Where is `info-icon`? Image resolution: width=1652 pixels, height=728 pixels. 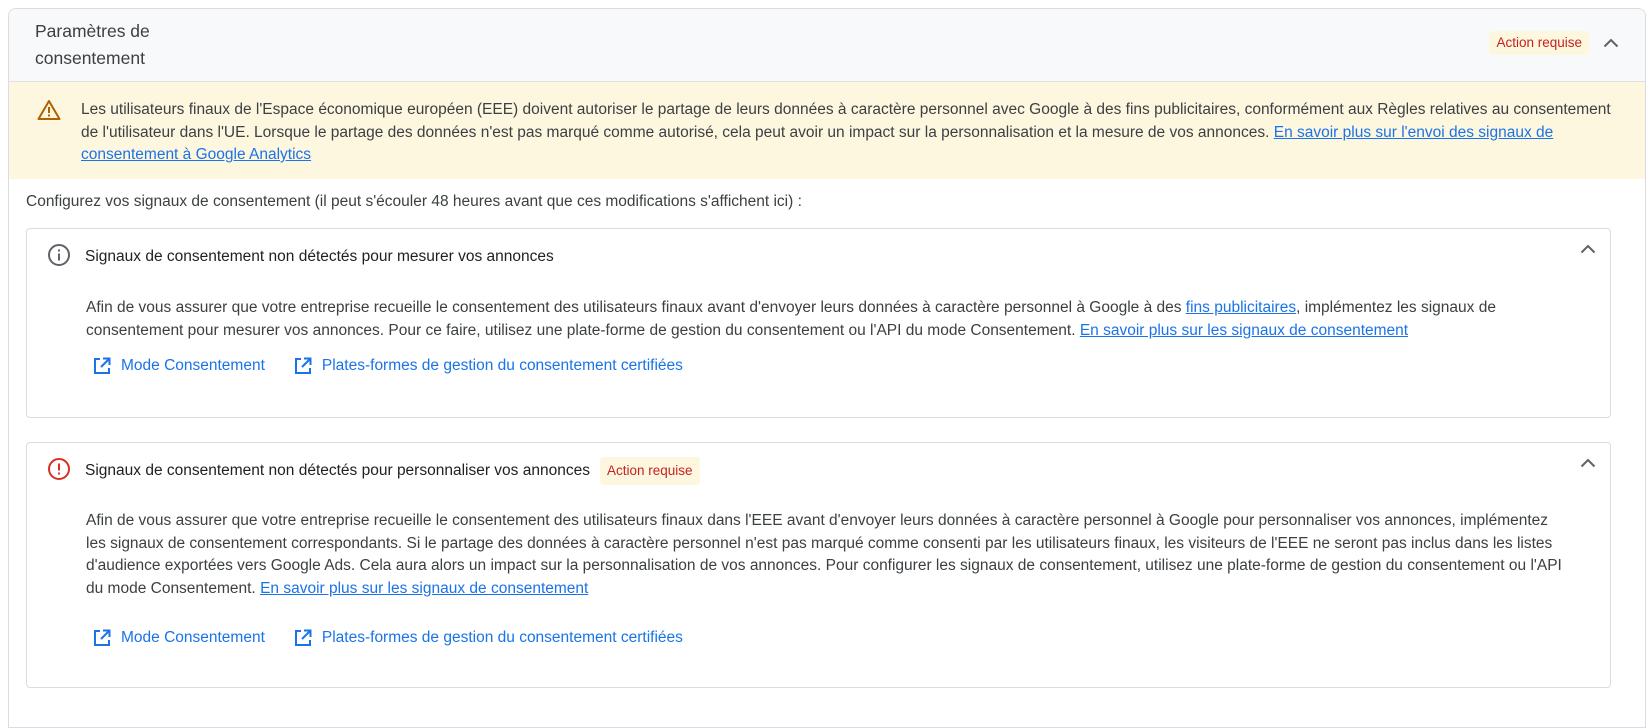
info-icon is located at coordinates (59, 257).